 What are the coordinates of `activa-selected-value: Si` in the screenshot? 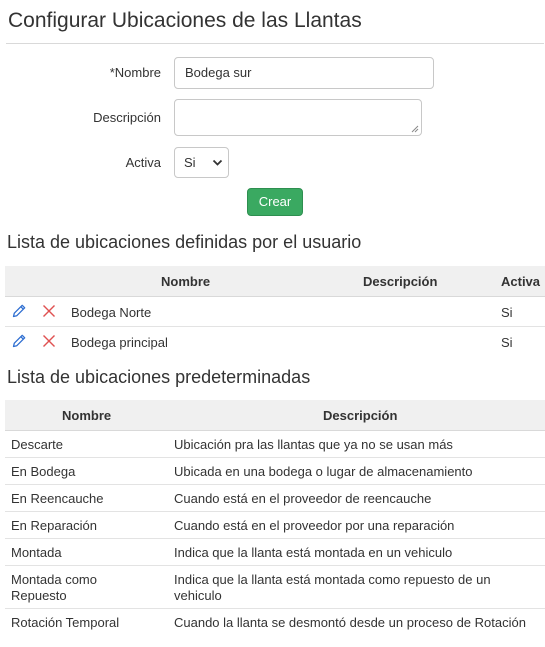 It's located at (190, 162).